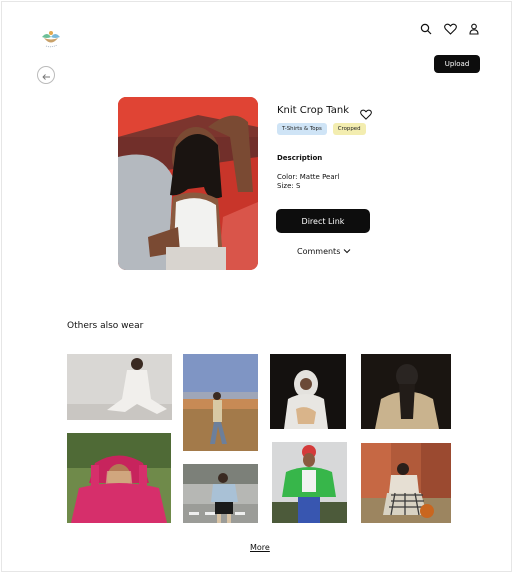  Describe the element at coordinates (406, 391) in the screenshot. I see `beige-coat-night-photo` at that location.